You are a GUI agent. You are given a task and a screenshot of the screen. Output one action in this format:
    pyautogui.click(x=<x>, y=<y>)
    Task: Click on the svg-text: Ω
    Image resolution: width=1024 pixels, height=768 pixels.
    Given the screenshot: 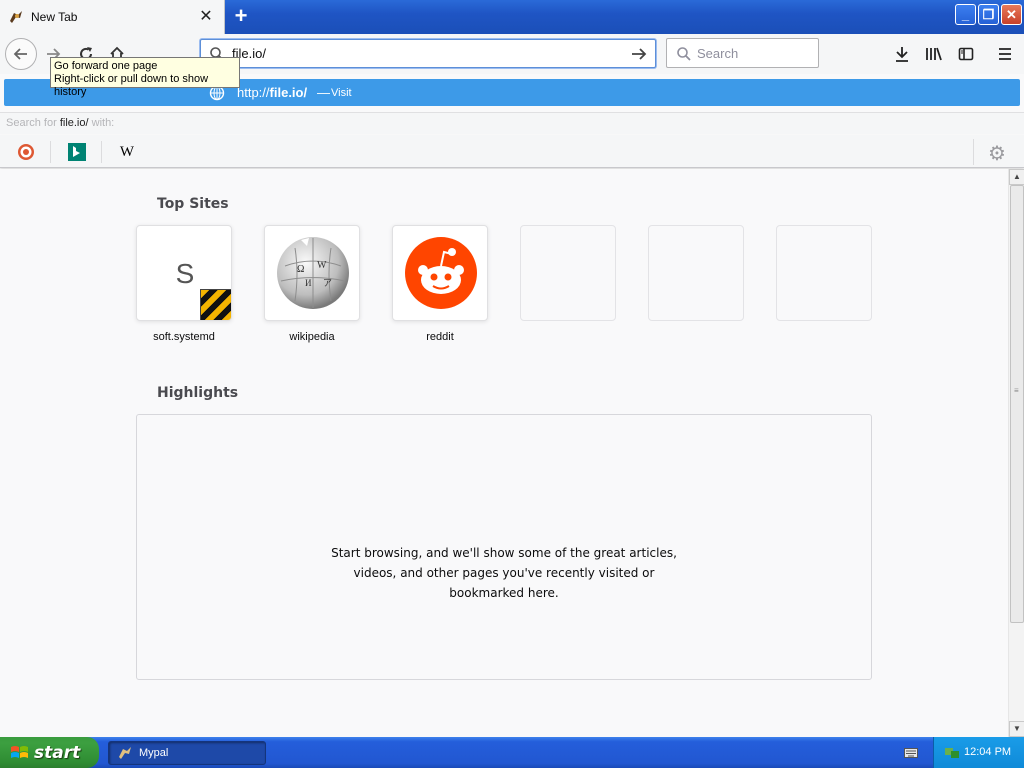 What is the action you would take?
    pyautogui.click(x=300, y=269)
    